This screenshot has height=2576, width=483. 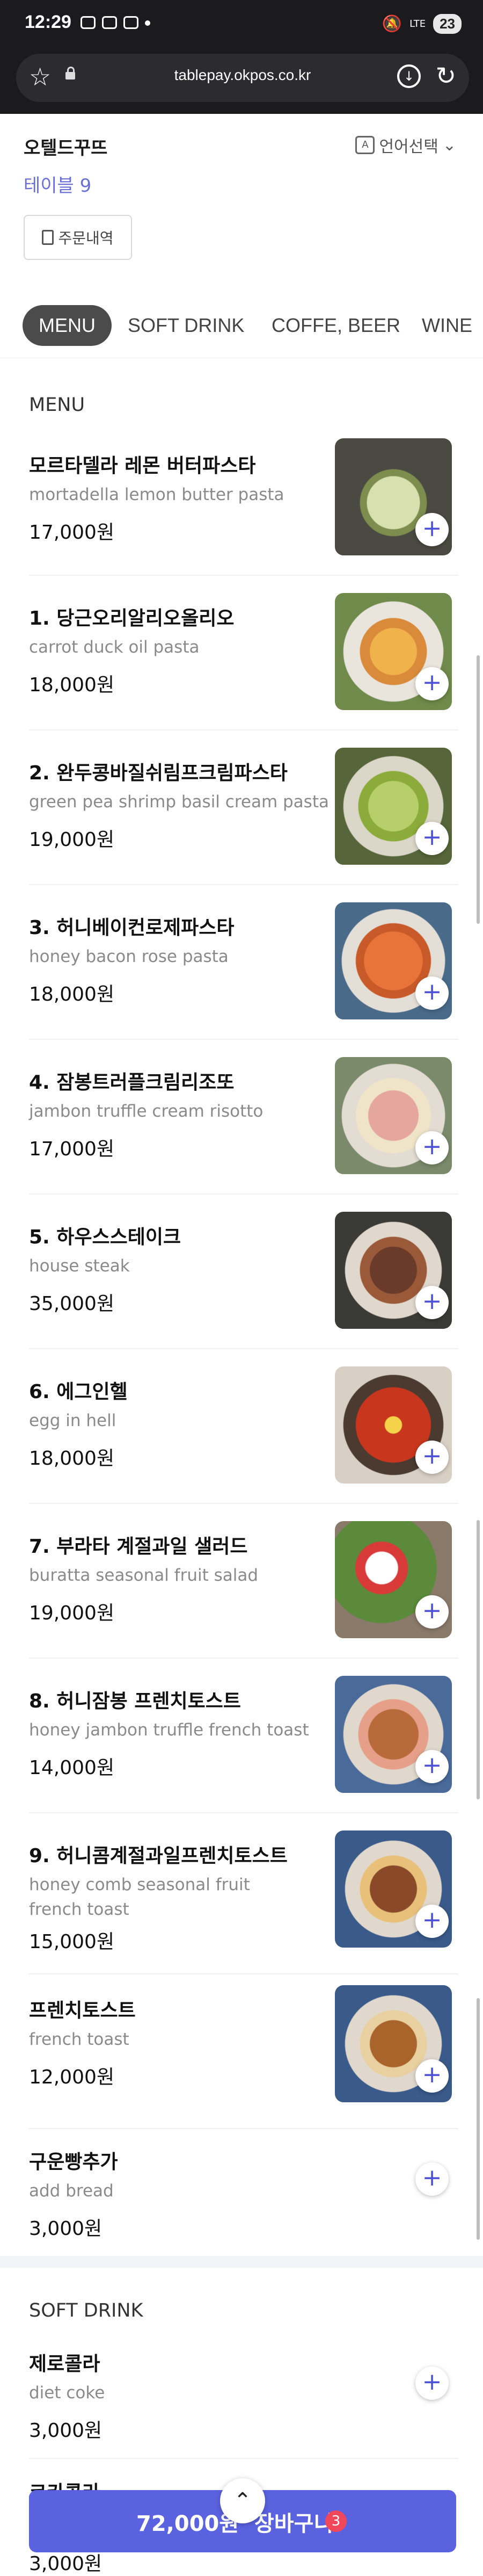 What do you see at coordinates (147, 23) in the screenshot?
I see `more-dot-icon` at bounding box center [147, 23].